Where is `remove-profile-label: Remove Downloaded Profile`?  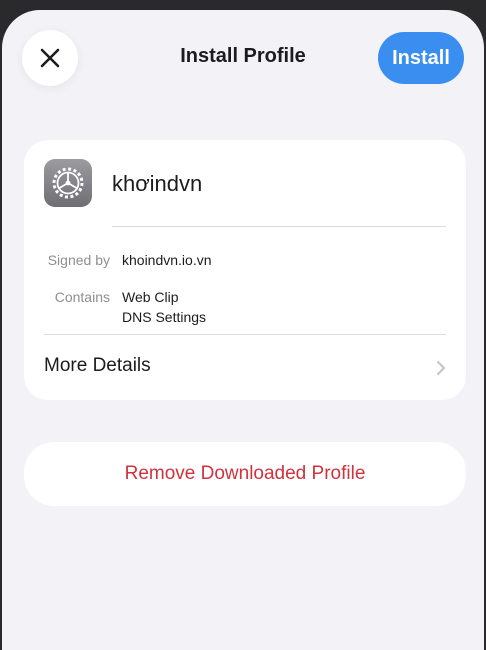 remove-profile-label: Remove Downloaded Profile is located at coordinates (245, 473).